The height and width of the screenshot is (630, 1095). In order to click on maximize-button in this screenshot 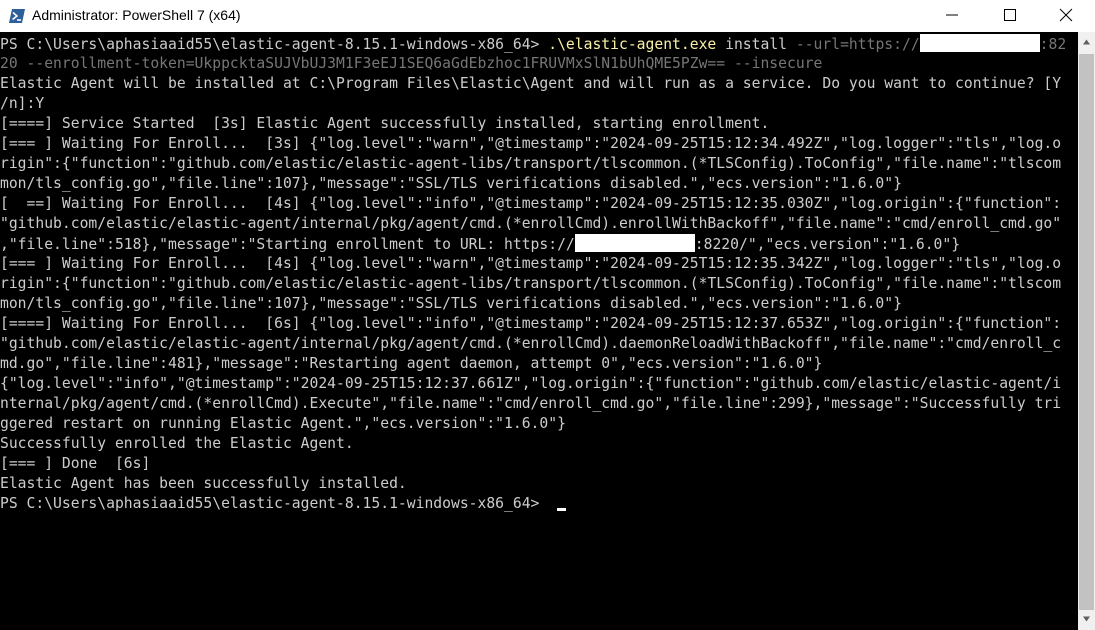, I will do `click(1010, 15)`.